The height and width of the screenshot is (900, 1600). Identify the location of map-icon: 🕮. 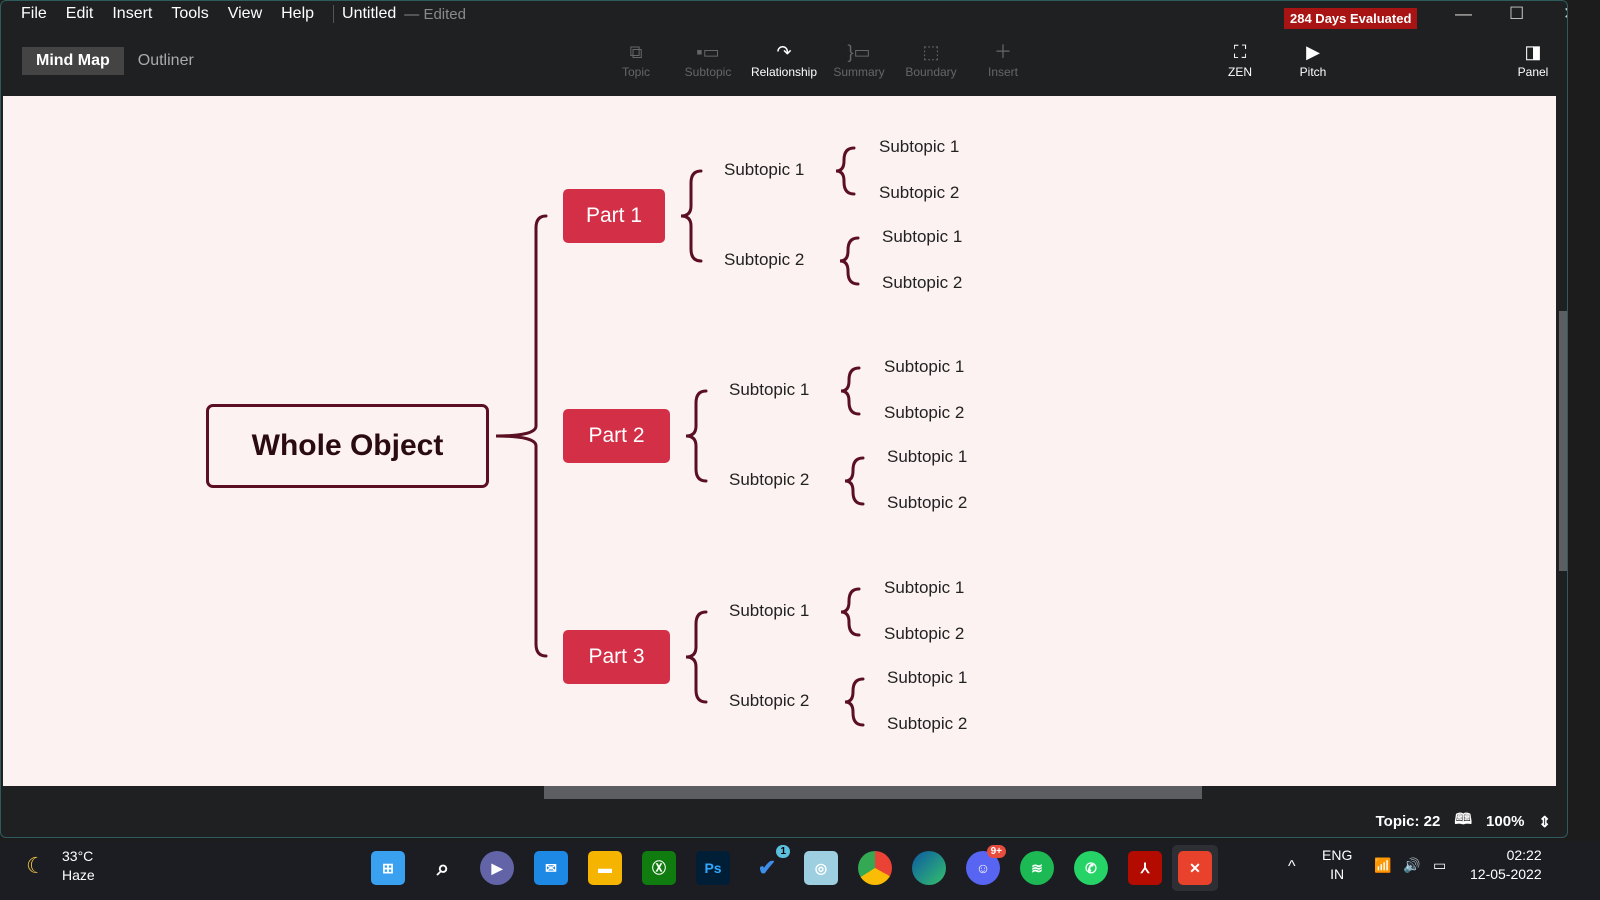
(1463, 821).